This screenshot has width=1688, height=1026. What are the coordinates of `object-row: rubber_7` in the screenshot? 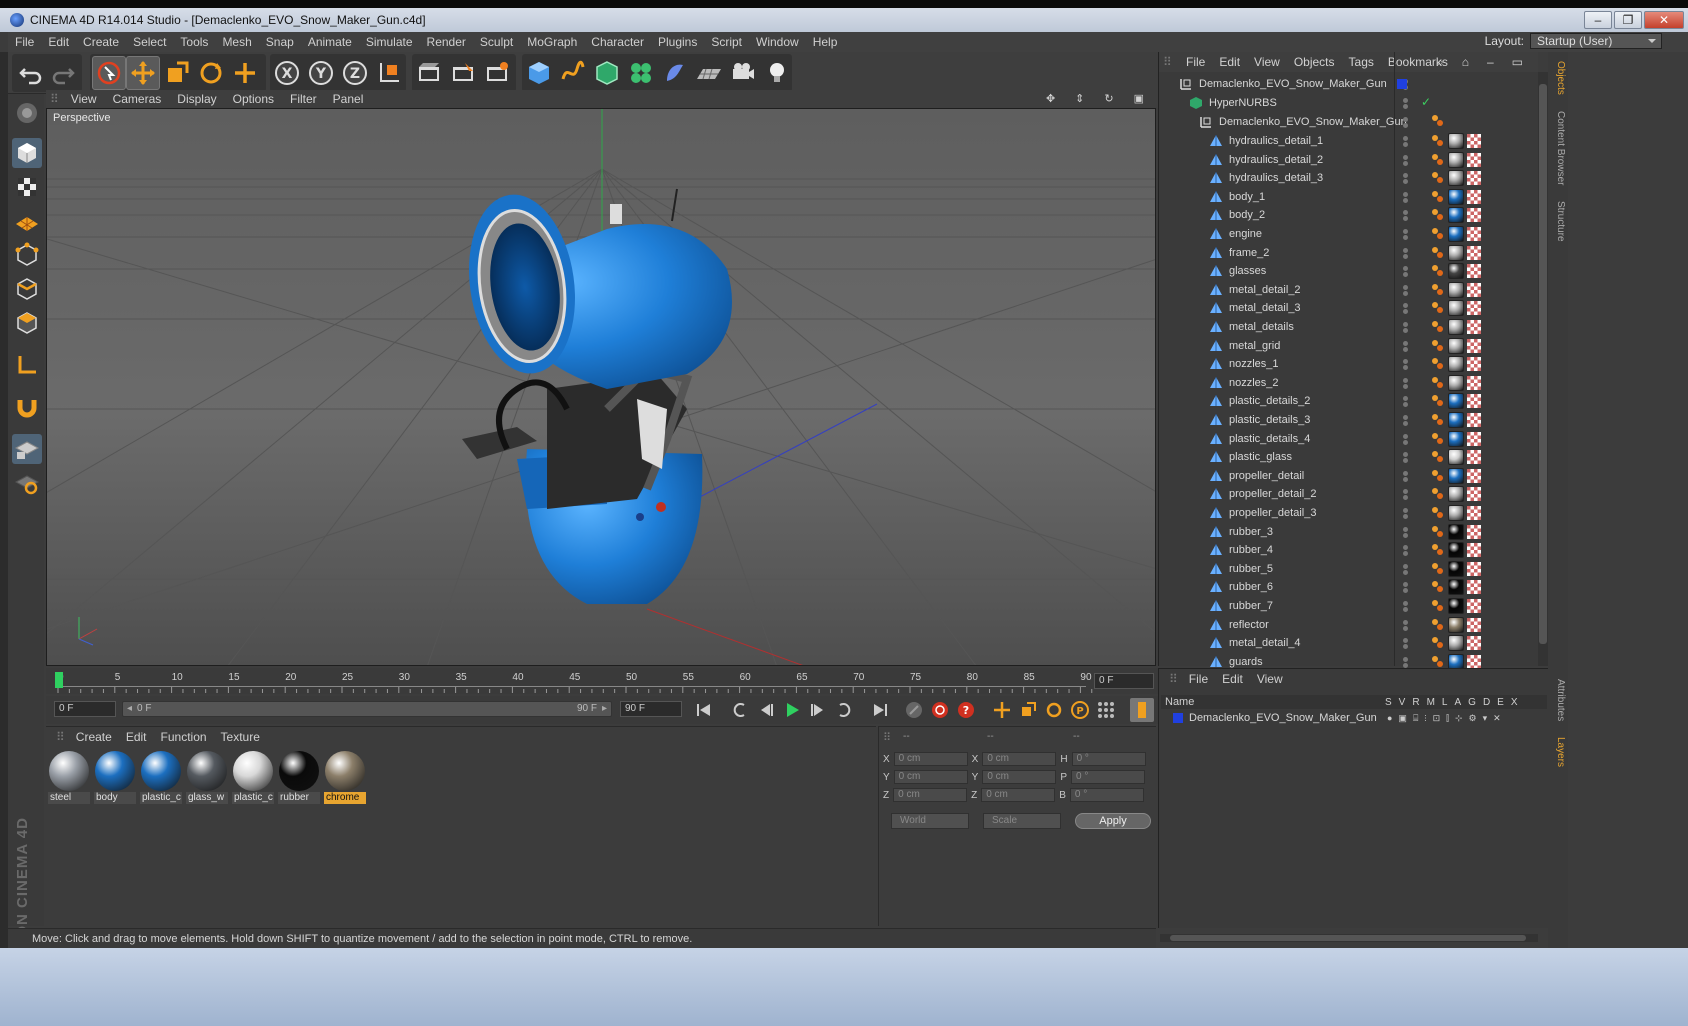 It's located at (1349, 606).